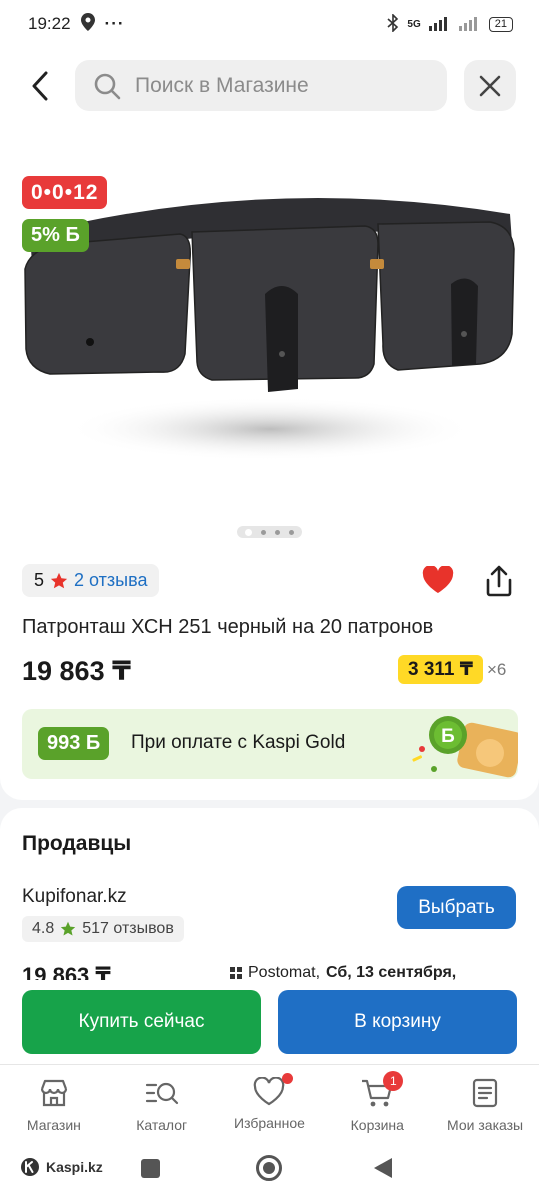 This screenshot has width=539, height=1200. What do you see at coordinates (397, 1022) in the screenshot?
I see `add-to-cart-button: В корзину` at bounding box center [397, 1022].